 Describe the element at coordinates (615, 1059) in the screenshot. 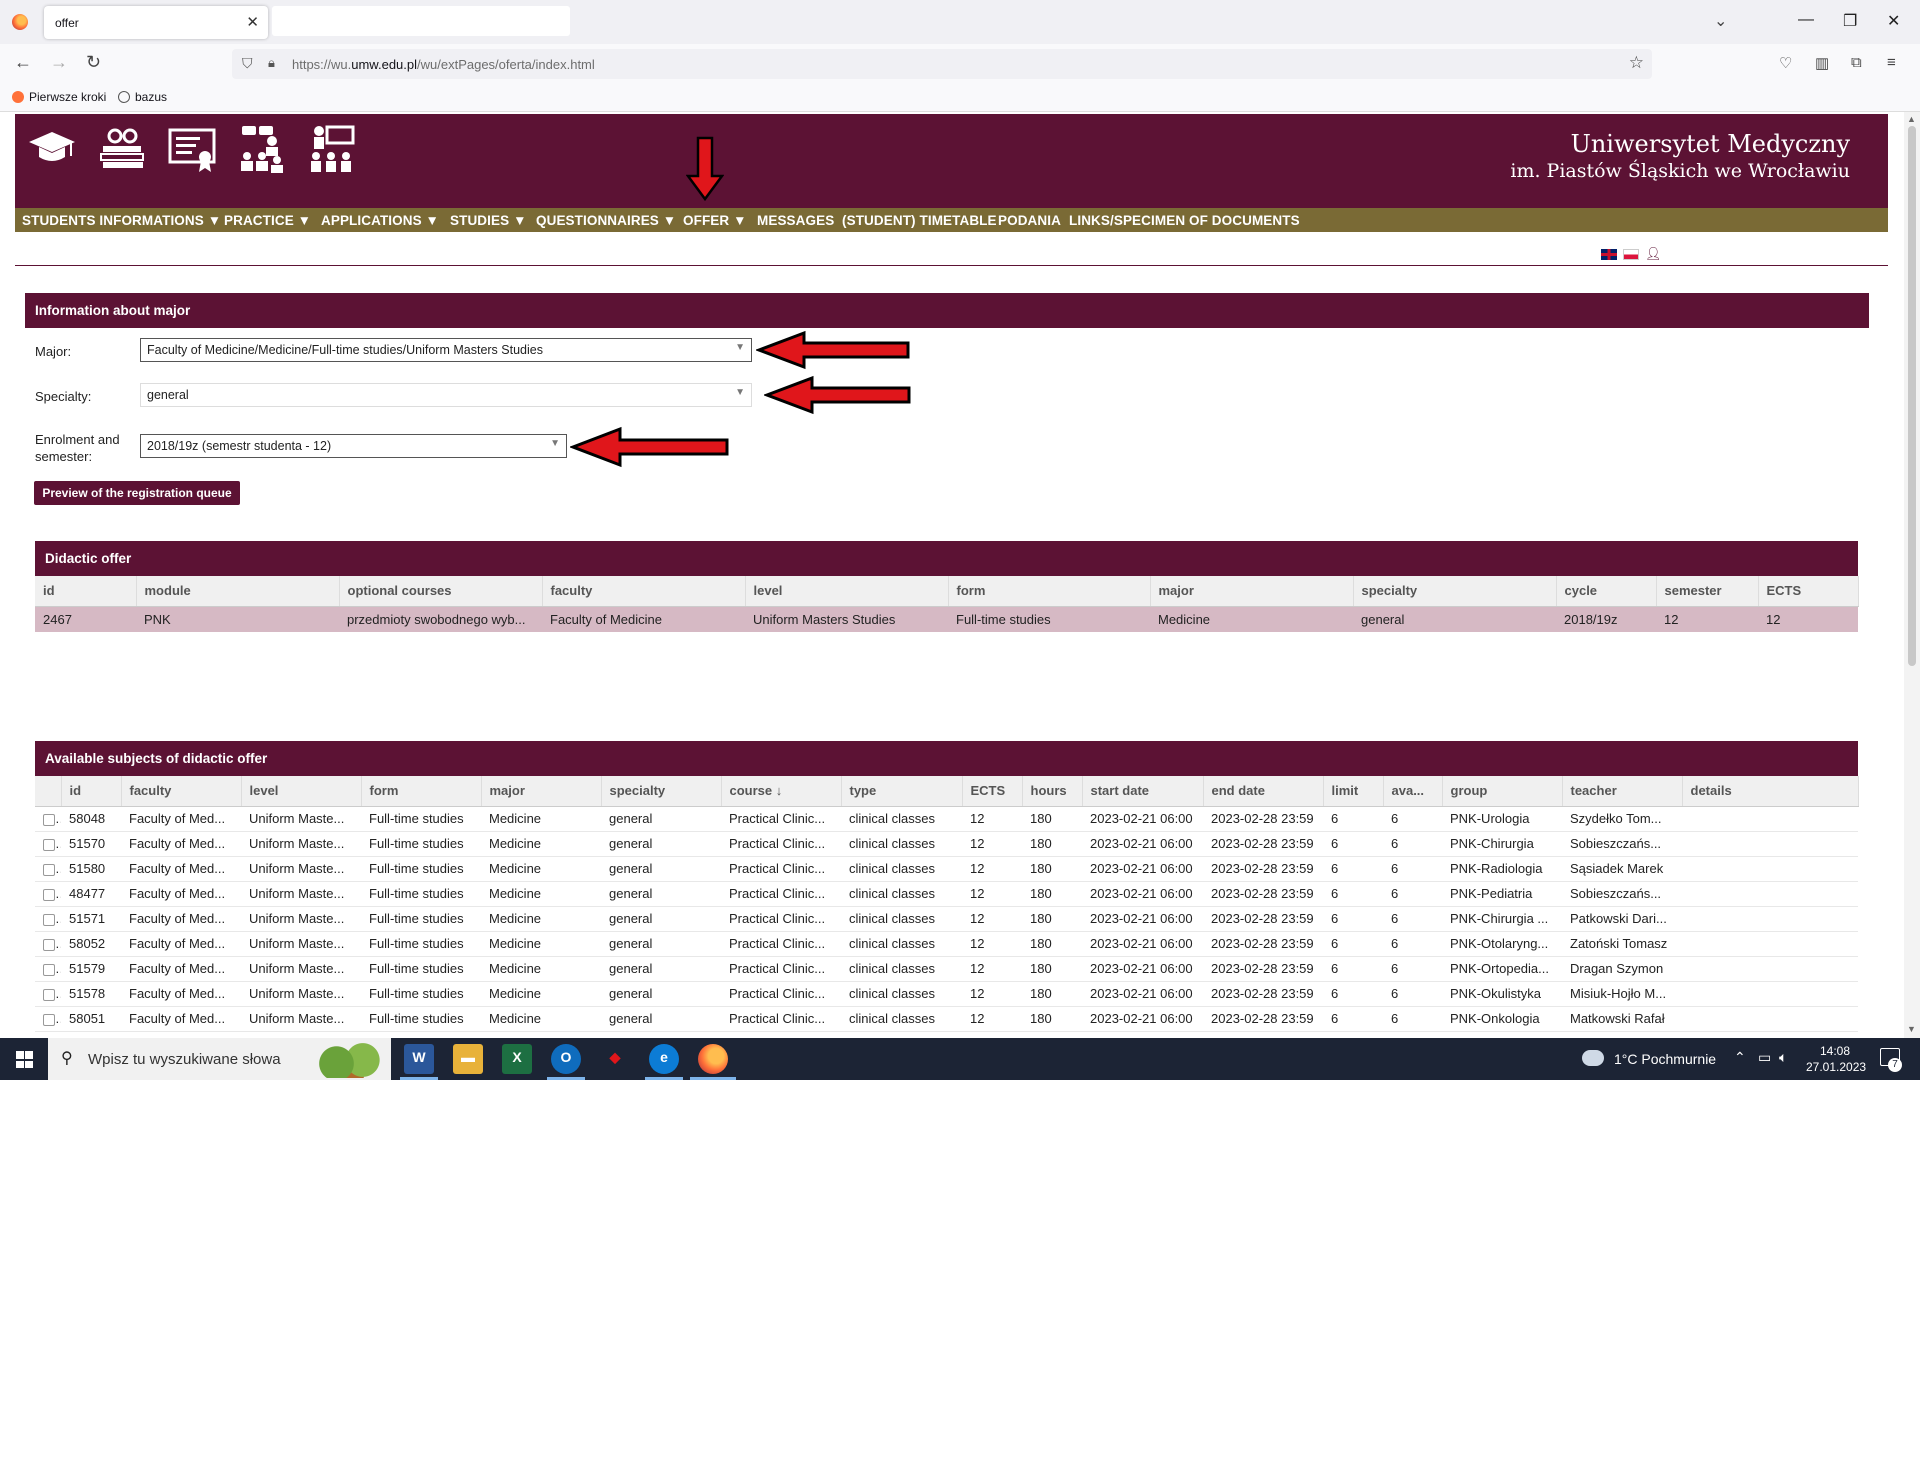

I see `red-app-icon: ◆` at that location.